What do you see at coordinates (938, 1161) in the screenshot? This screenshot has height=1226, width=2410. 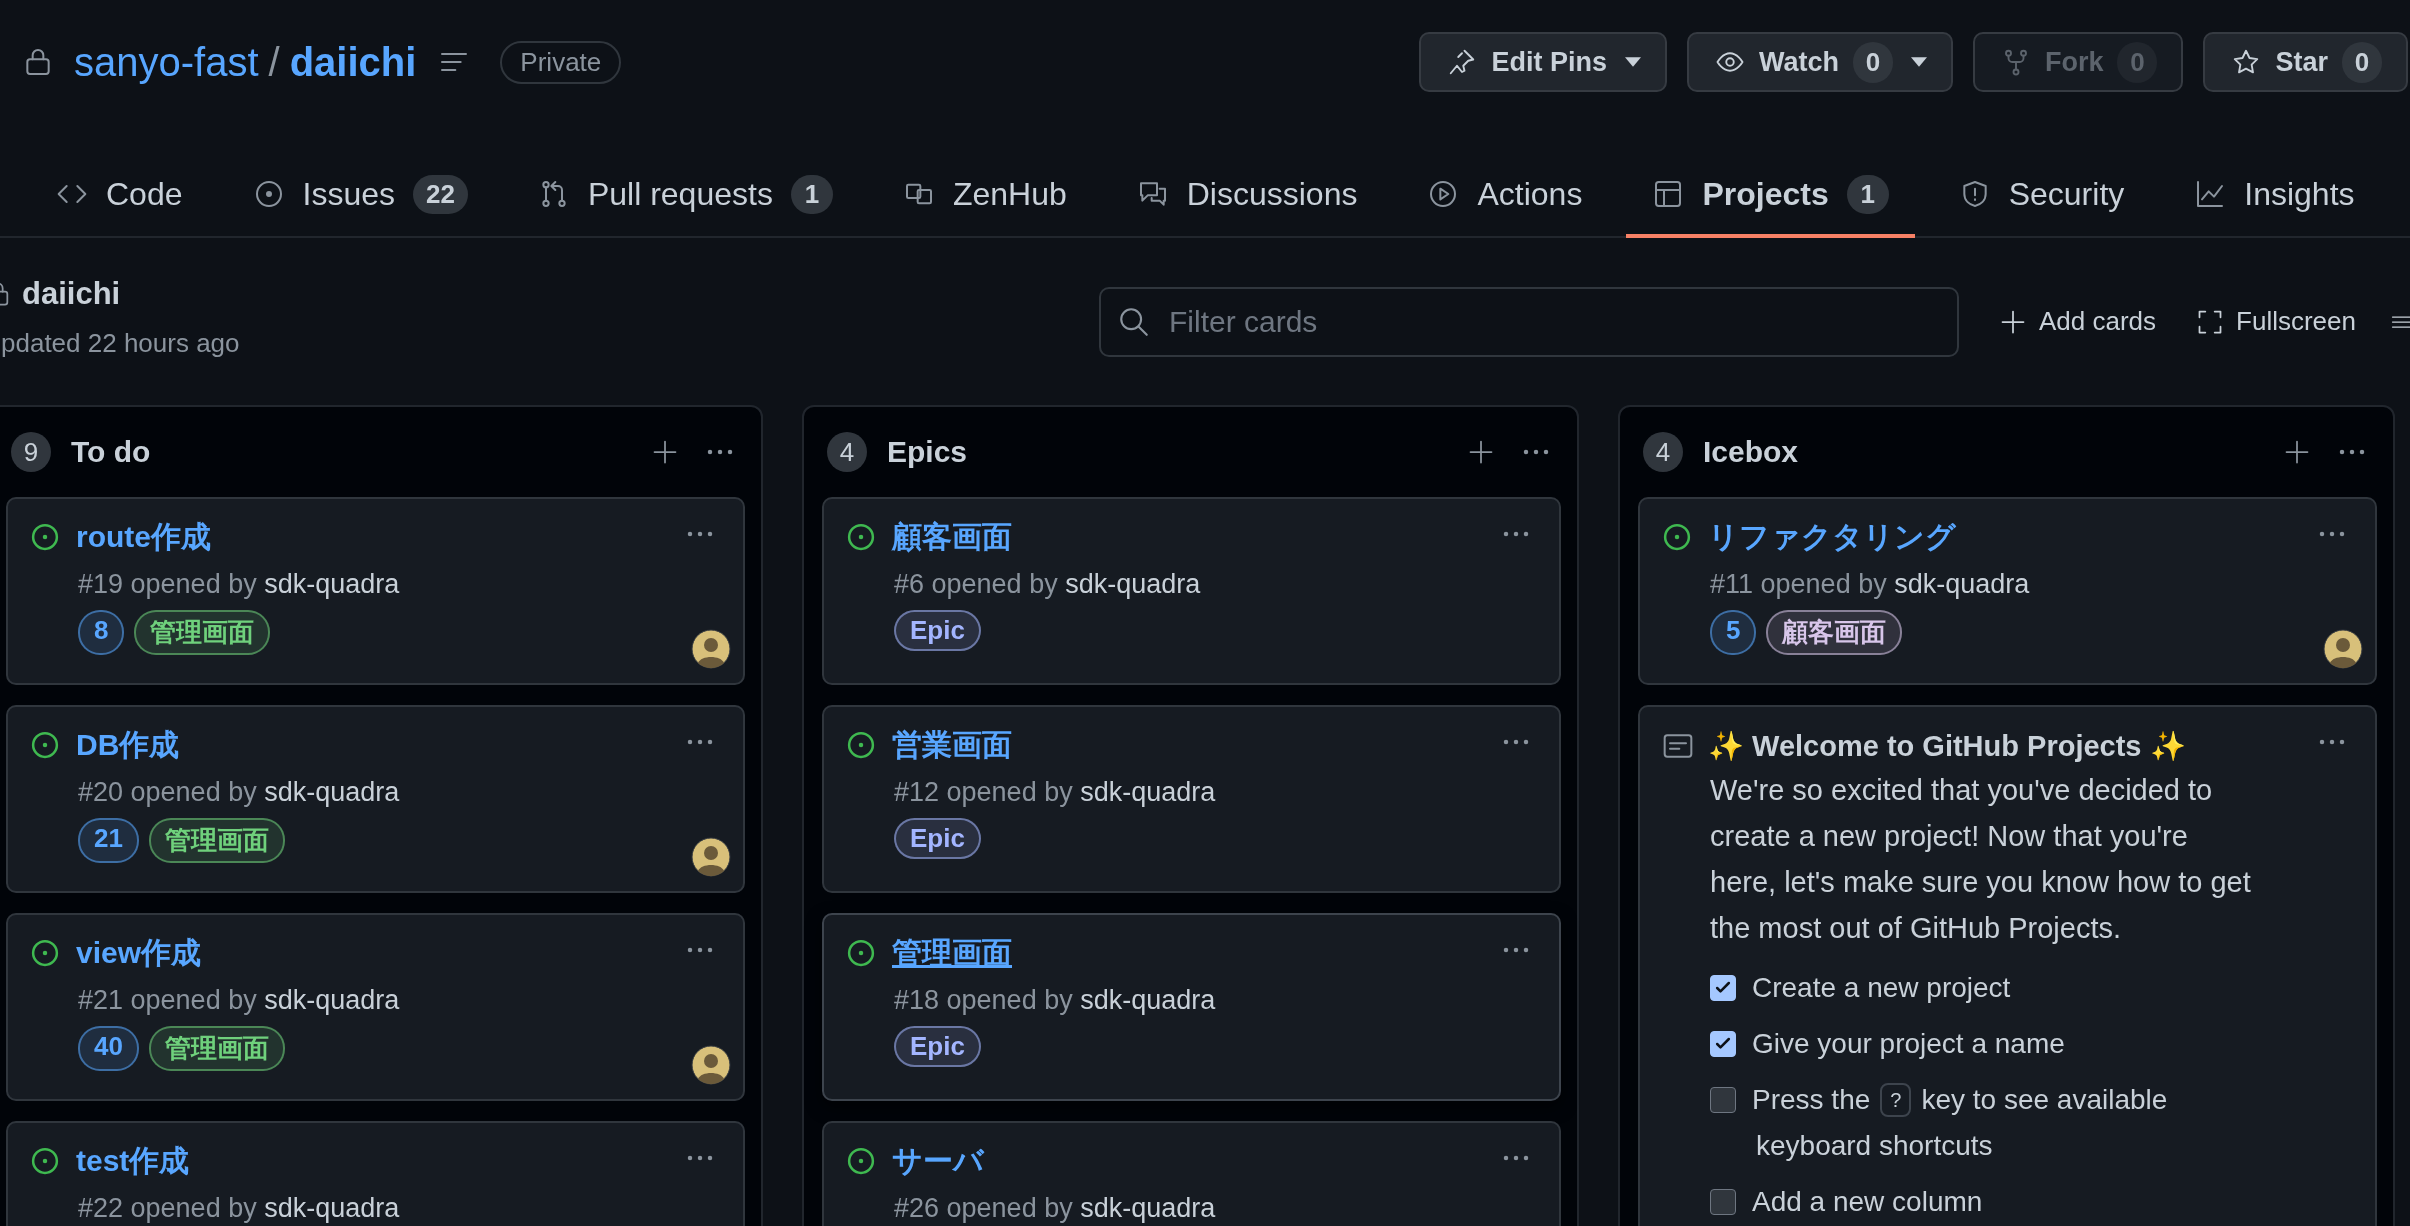 I see `issue-title-link: サーバ` at bounding box center [938, 1161].